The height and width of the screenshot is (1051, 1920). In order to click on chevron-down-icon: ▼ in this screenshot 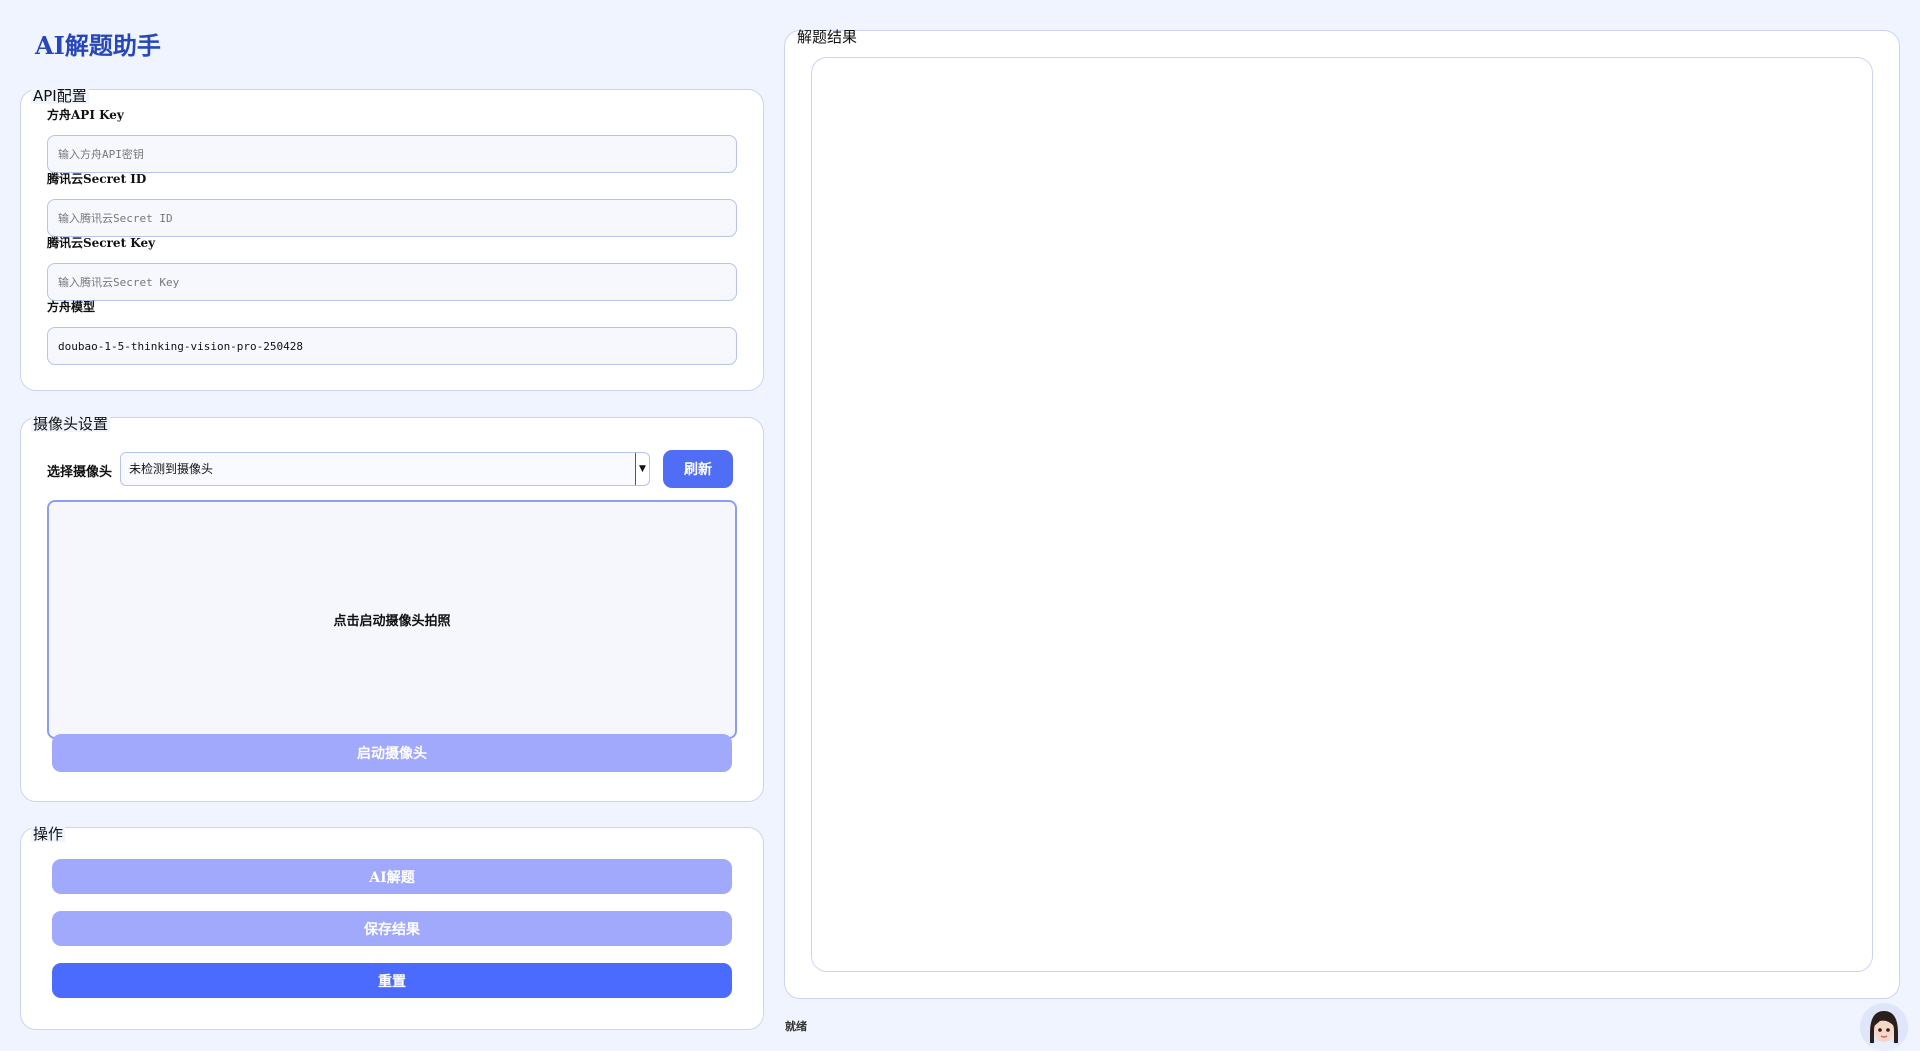, I will do `click(642, 469)`.